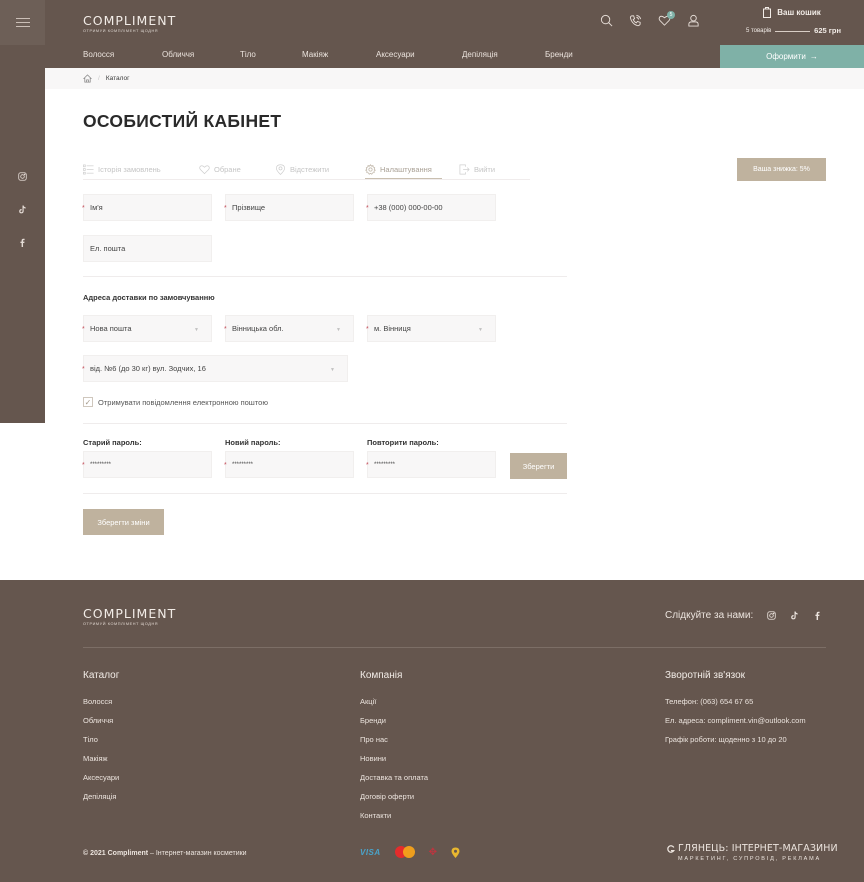 This screenshot has width=864, height=882. What do you see at coordinates (121, 624) in the screenshot?
I see `footer-logo-tagline: отримуй комплімент щодня` at bounding box center [121, 624].